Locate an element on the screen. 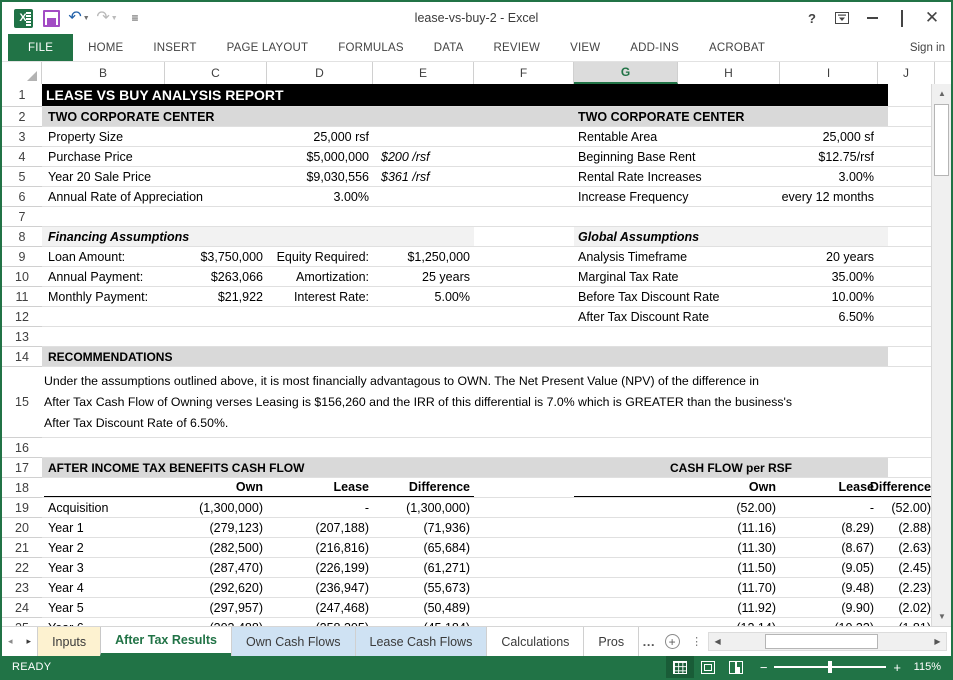  cell: (9.05) is located at coordinates (829, 567).